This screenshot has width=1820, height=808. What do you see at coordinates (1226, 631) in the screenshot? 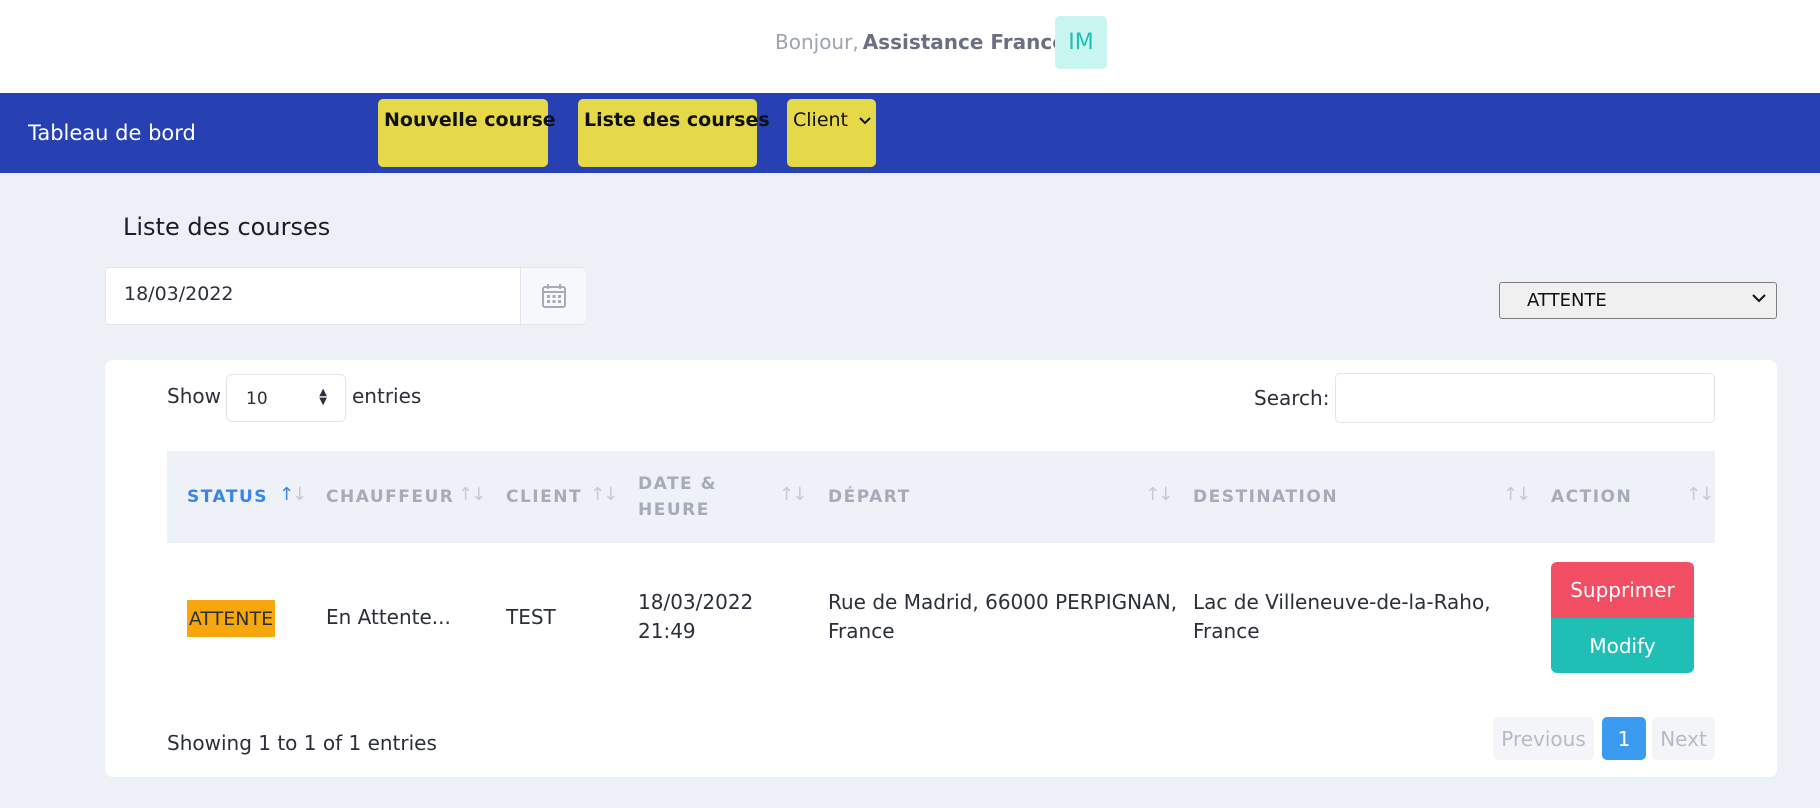
I see `cell-destination-line2: France` at bounding box center [1226, 631].